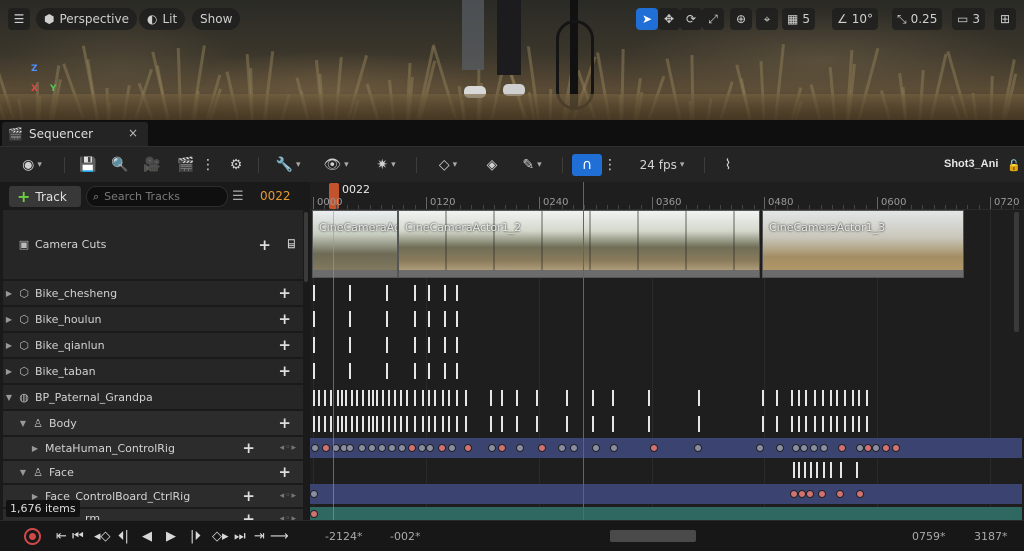 The width and height of the screenshot is (1024, 551). Describe the element at coordinates (1005, 19) in the screenshot. I see `maximize-viewport-button: ⊞` at that location.